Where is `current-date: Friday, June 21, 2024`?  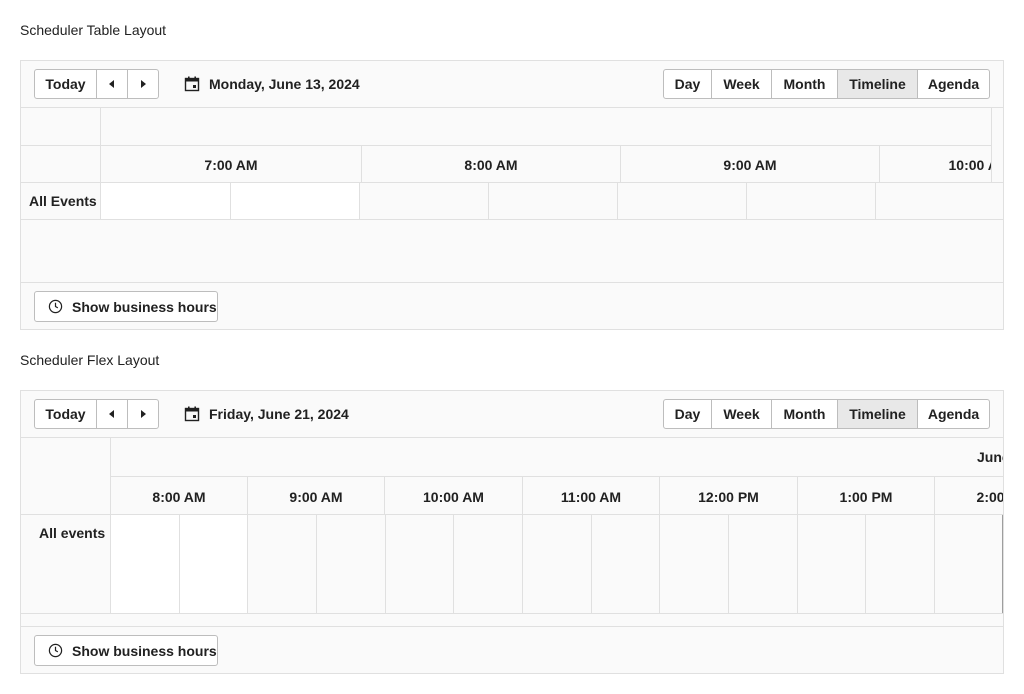 current-date: Friday, June 21, 2024 is located at coordinates (279, 414).